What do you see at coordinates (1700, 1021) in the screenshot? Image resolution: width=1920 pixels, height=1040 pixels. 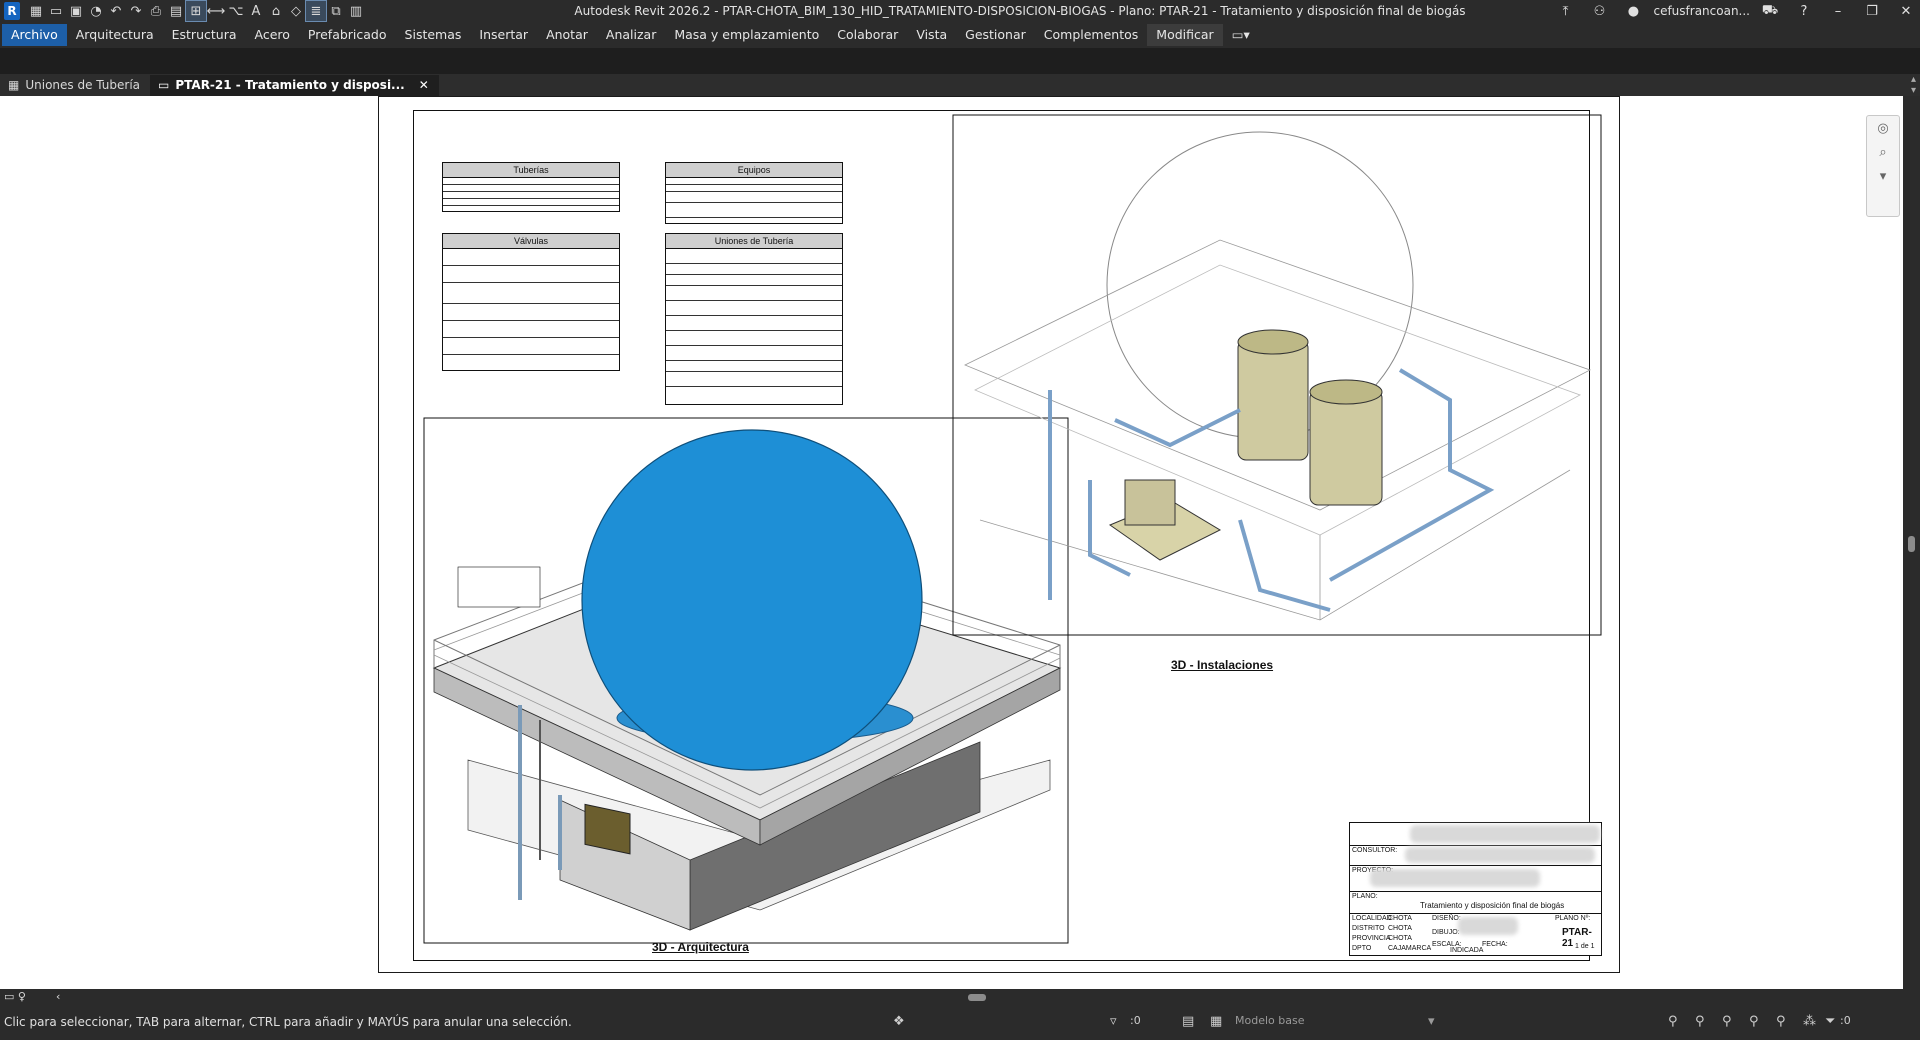 I see `select-underlay-icon: ⚲` at bounding box center [1700, 1021].